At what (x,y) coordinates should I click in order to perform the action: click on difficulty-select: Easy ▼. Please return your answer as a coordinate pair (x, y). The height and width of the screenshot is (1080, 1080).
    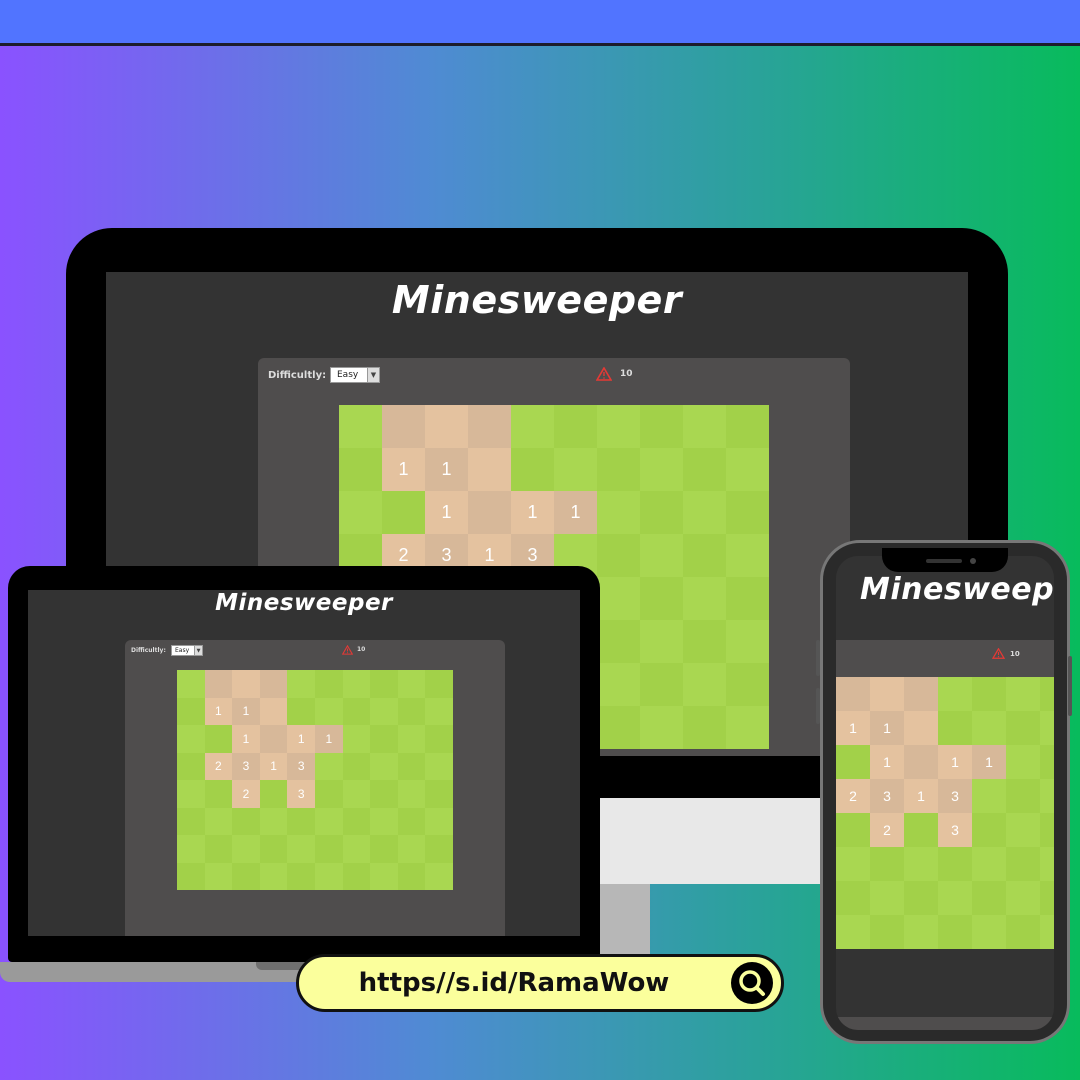
    Looking at the image, I should click on (187, 650).